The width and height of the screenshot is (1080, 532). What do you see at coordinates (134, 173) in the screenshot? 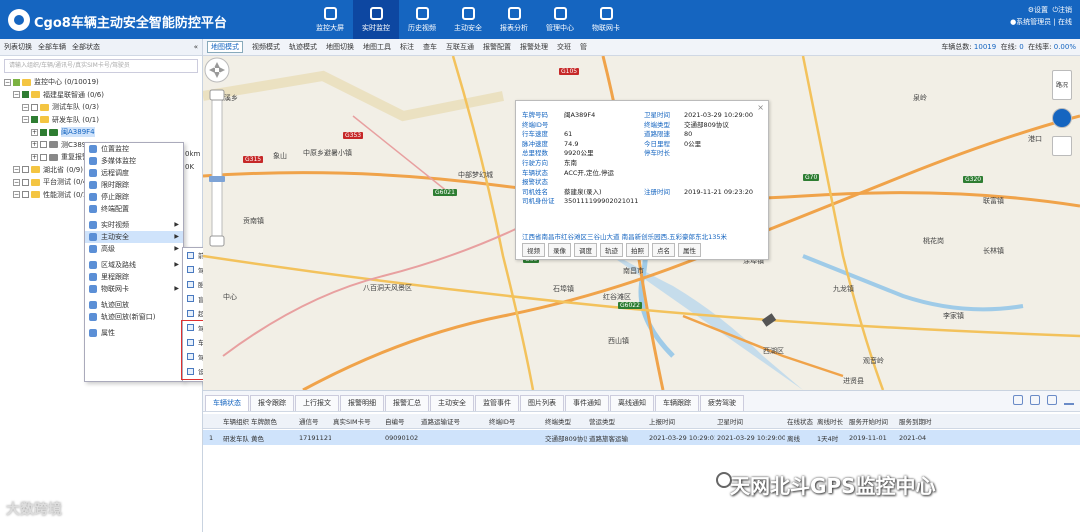
I see `context-menu-item: 远程调度` at bounding box center [134, 173].